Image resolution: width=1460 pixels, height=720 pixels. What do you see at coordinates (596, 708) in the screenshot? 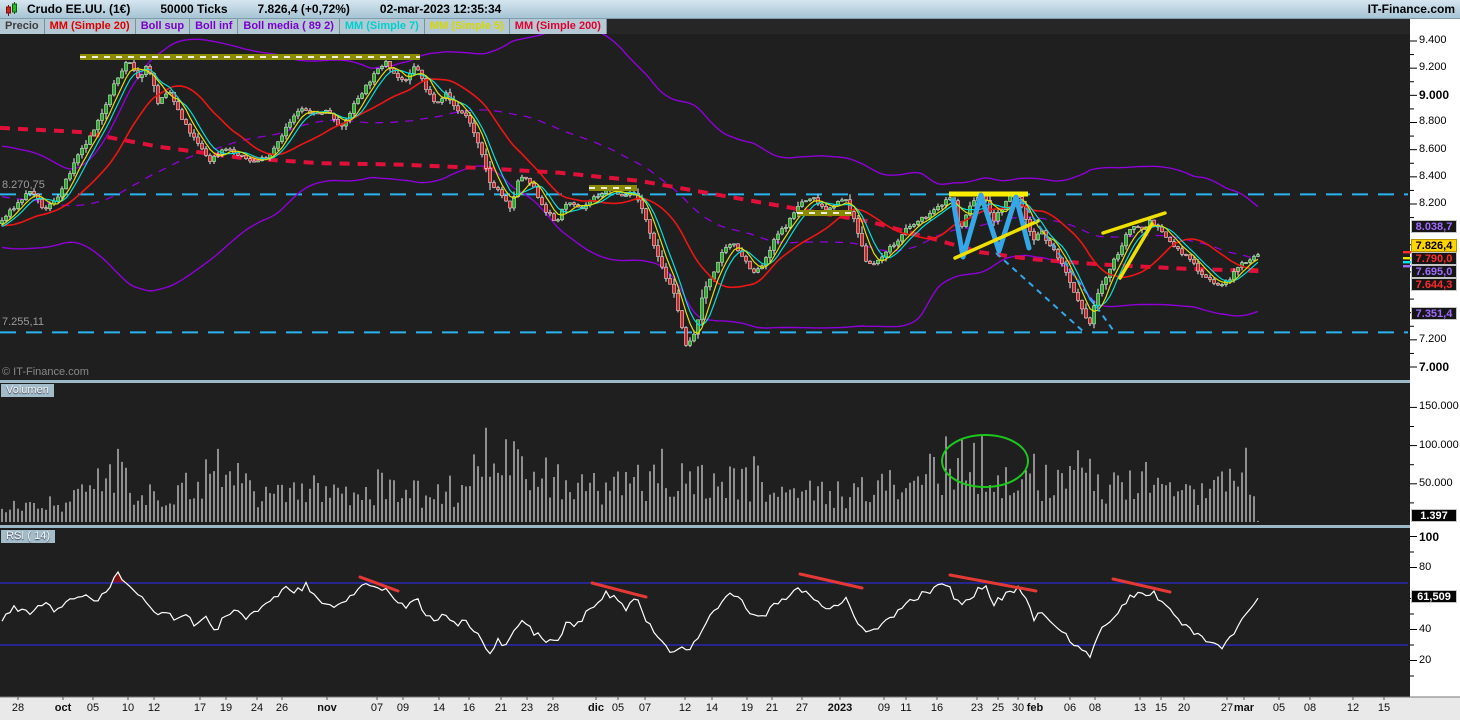
I see `time-axis-label: dic` at bounding box center [596, 708].